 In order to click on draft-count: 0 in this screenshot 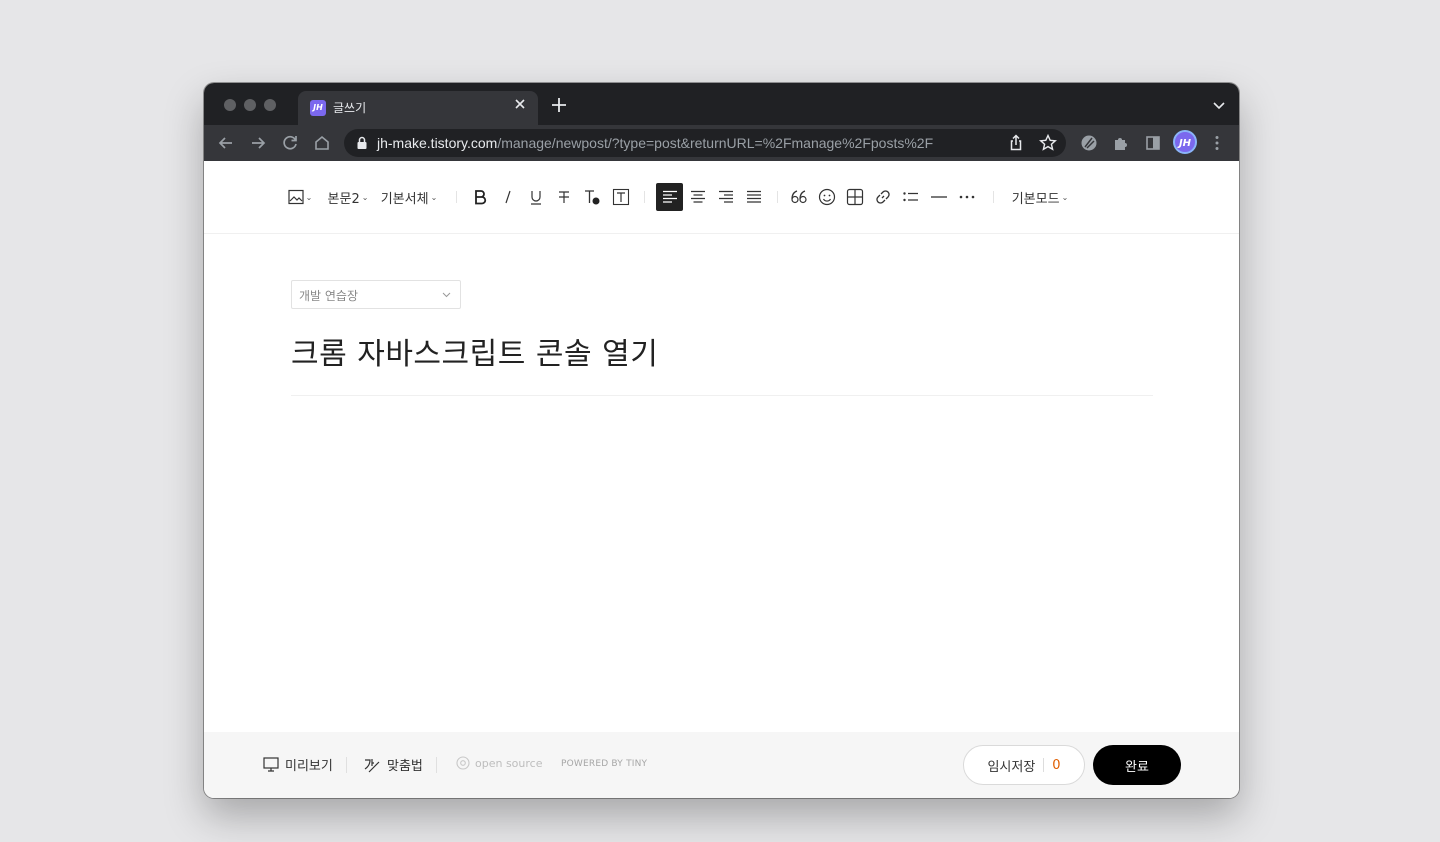, I will do `click(1056, 765)`.